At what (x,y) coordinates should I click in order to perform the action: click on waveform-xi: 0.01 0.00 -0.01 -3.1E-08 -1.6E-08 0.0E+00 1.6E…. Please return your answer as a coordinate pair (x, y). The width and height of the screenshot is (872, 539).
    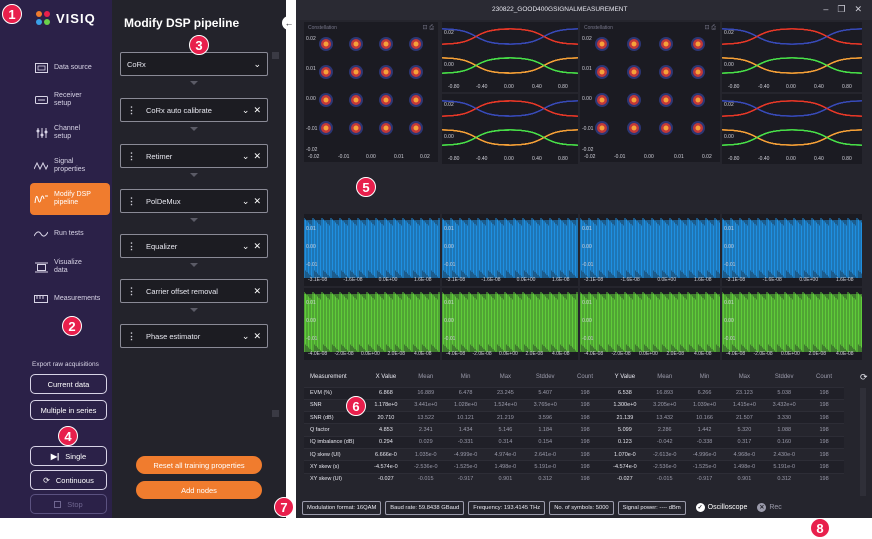
    Looking at the image, I should click on (372, 250).